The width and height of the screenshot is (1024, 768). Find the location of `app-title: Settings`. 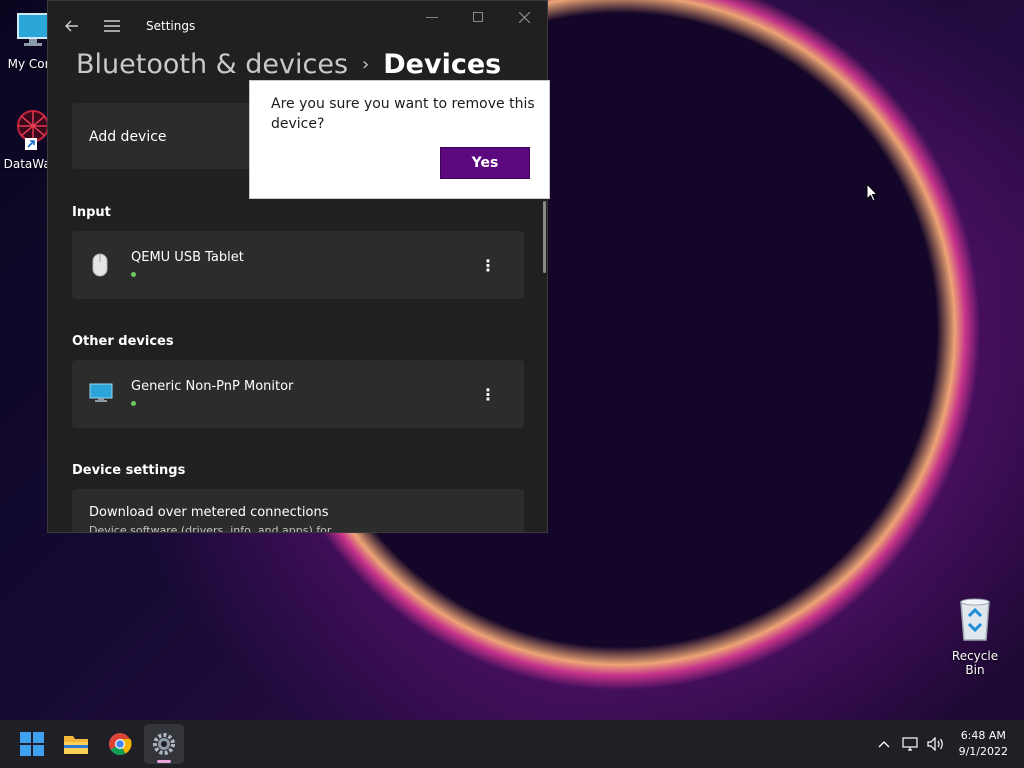

app-title: Settings is located at coordinates (171, 26).